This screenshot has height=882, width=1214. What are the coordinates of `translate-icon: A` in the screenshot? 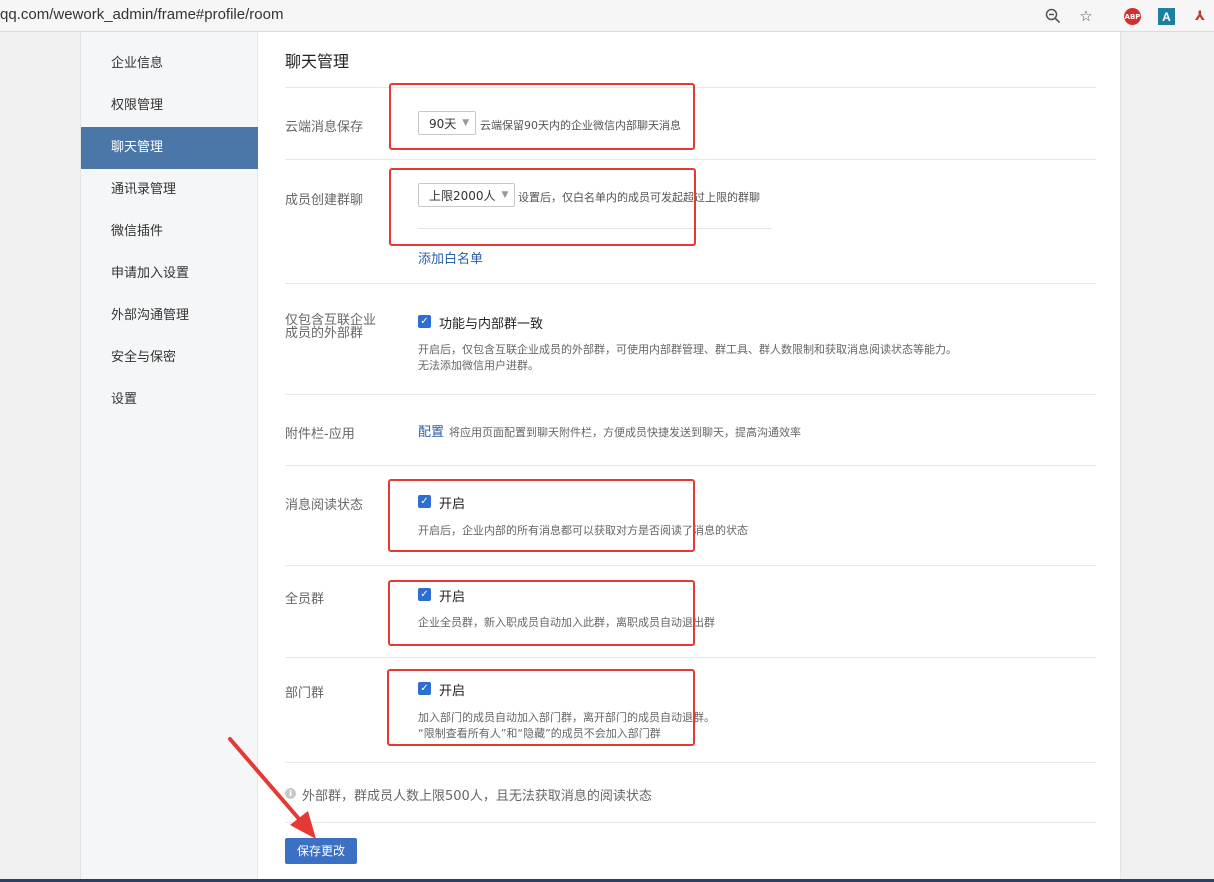 It's located at (1166, 16).